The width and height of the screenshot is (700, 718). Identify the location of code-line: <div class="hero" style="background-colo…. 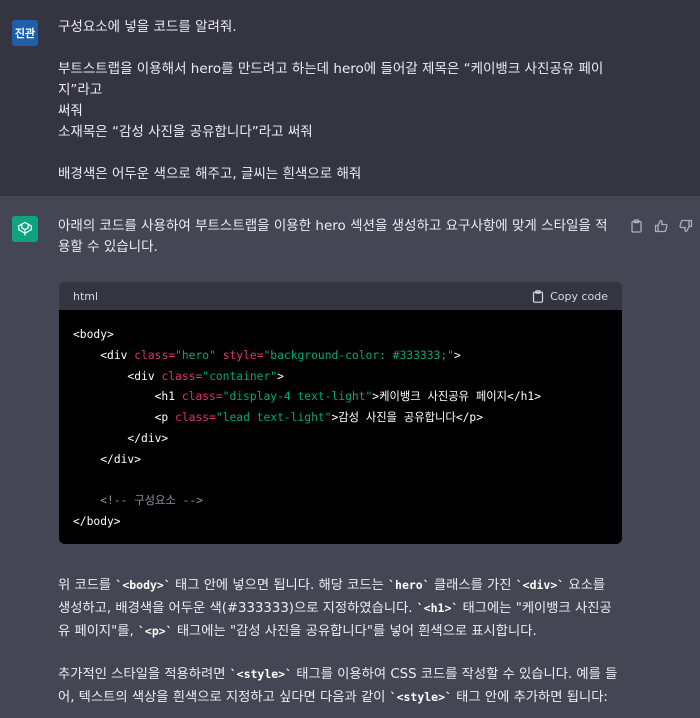
(280, 355).